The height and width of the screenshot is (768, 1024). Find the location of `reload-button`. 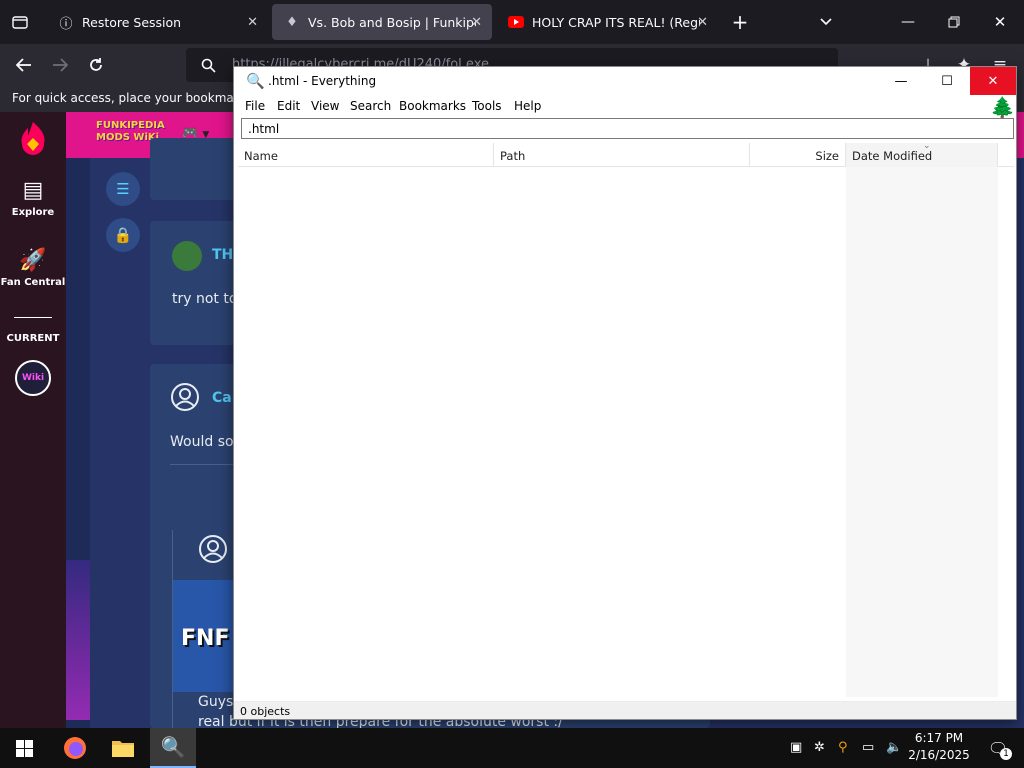

reload-button is located at coordinates (96, 65).